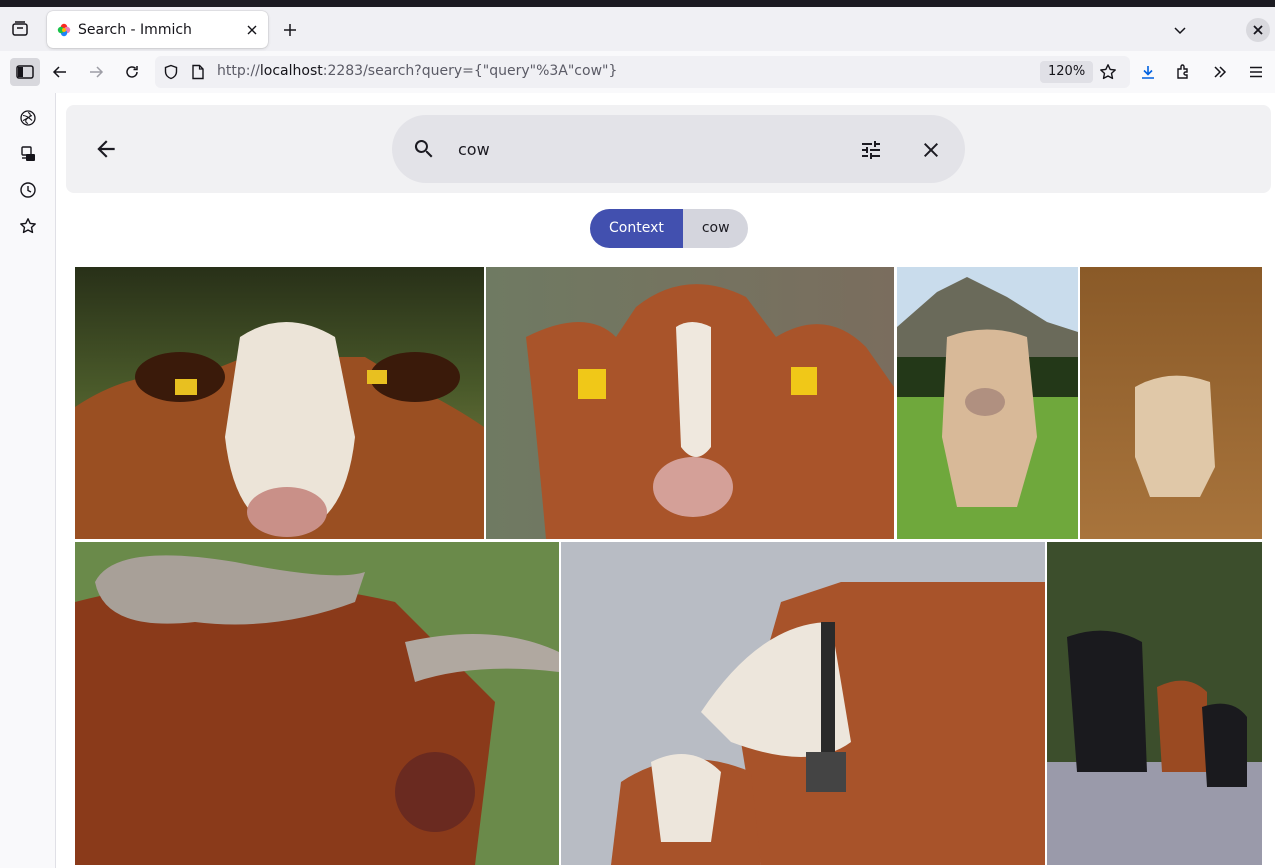  I want to click on tab-close-icon, so click(252, 30).